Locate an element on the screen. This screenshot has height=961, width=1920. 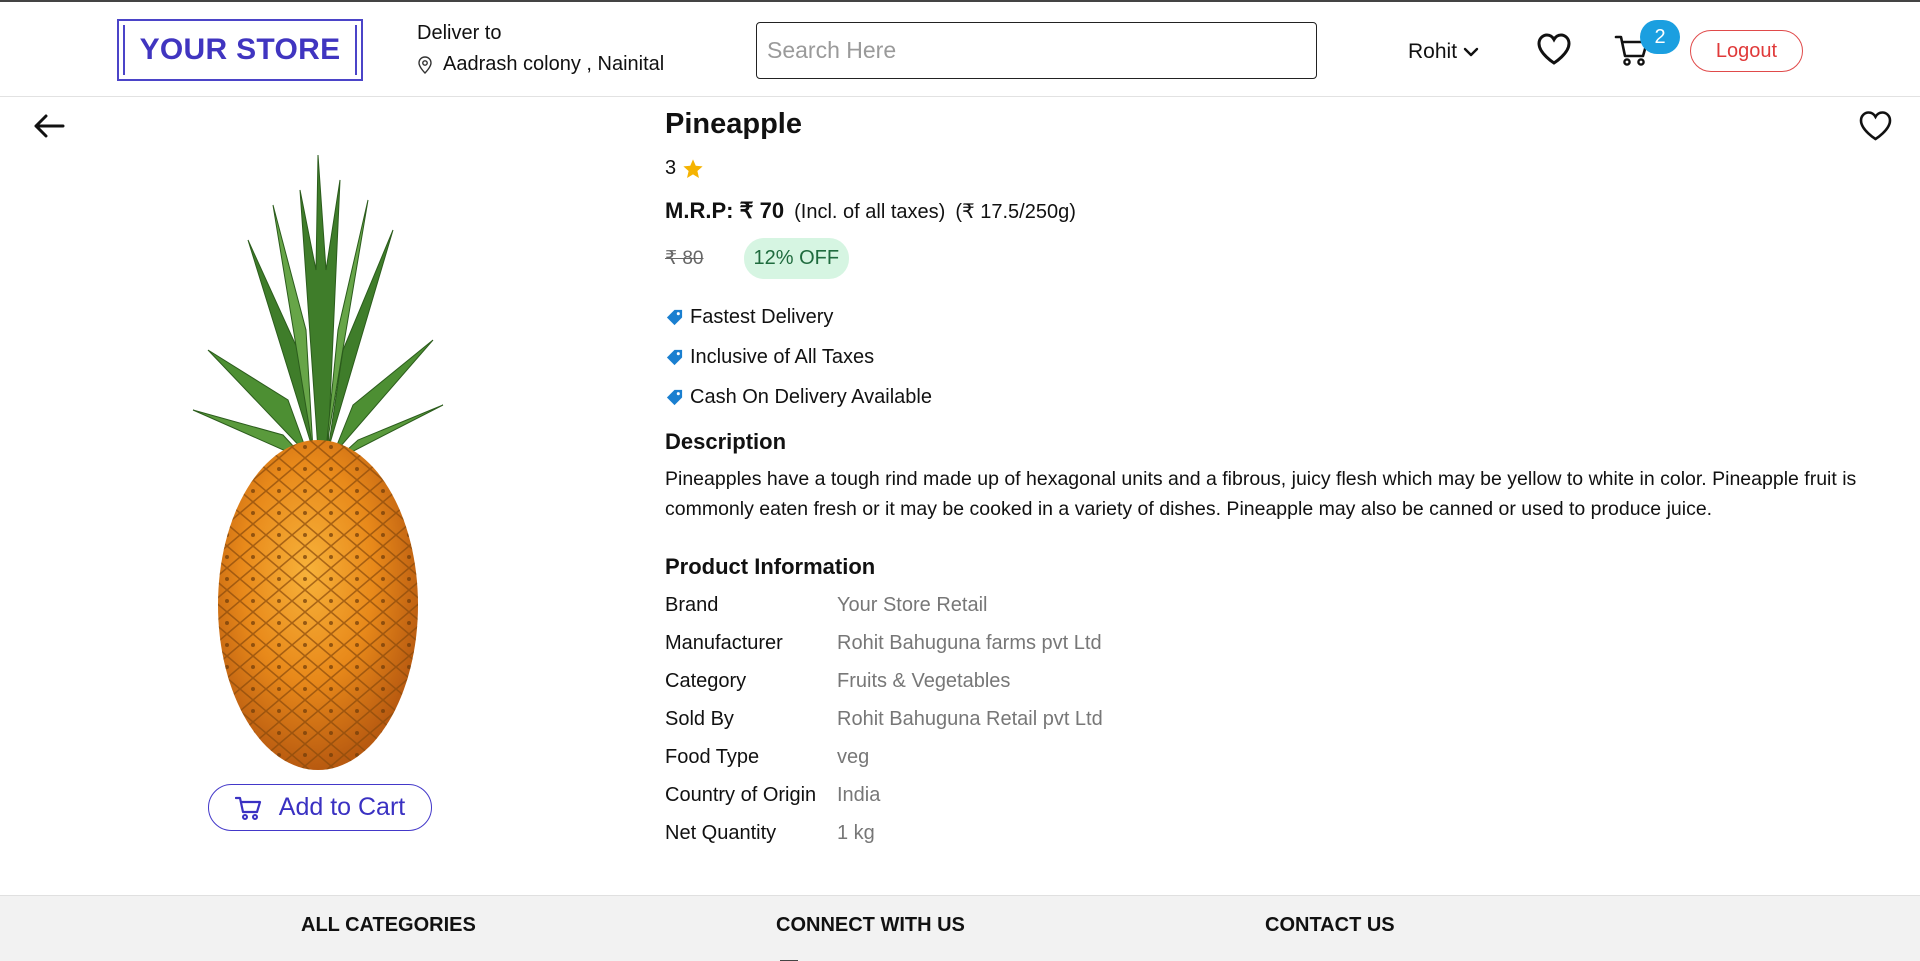
info-row: Brand Your Store Retail is located at coordinates (1280, 605).